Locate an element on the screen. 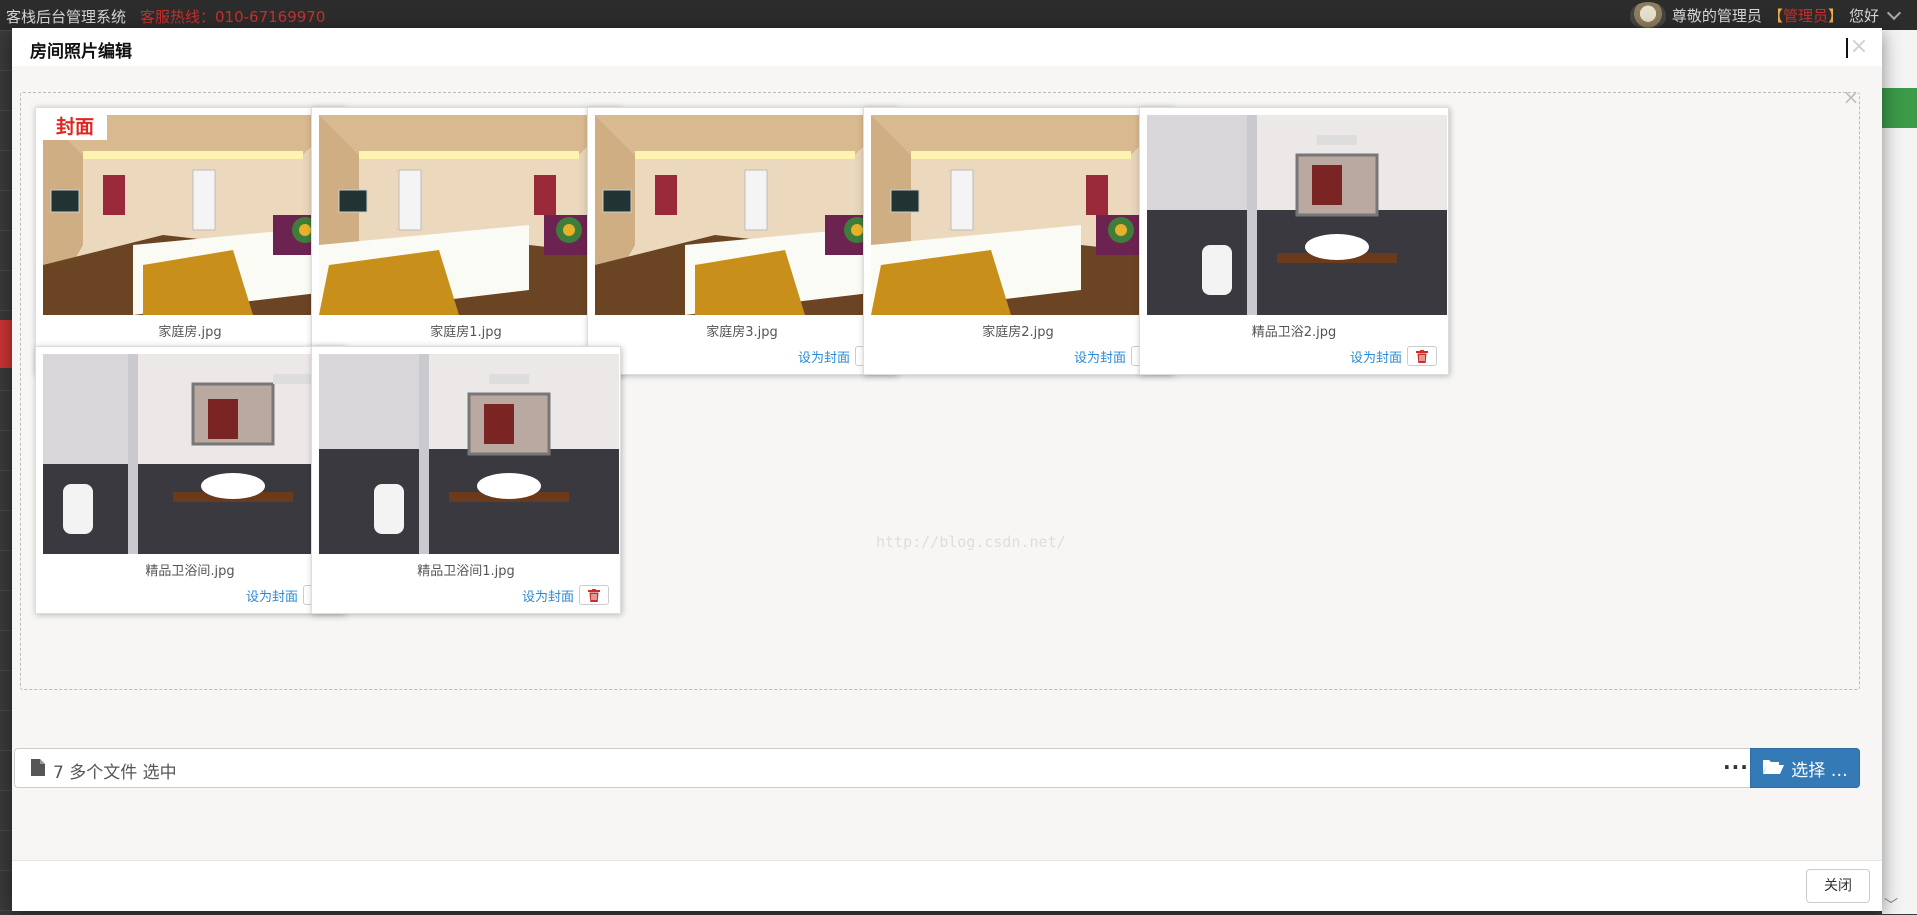 This screenshot has height=915, width=1917. chevron-down-icon is located at coordinates (1894, 13).